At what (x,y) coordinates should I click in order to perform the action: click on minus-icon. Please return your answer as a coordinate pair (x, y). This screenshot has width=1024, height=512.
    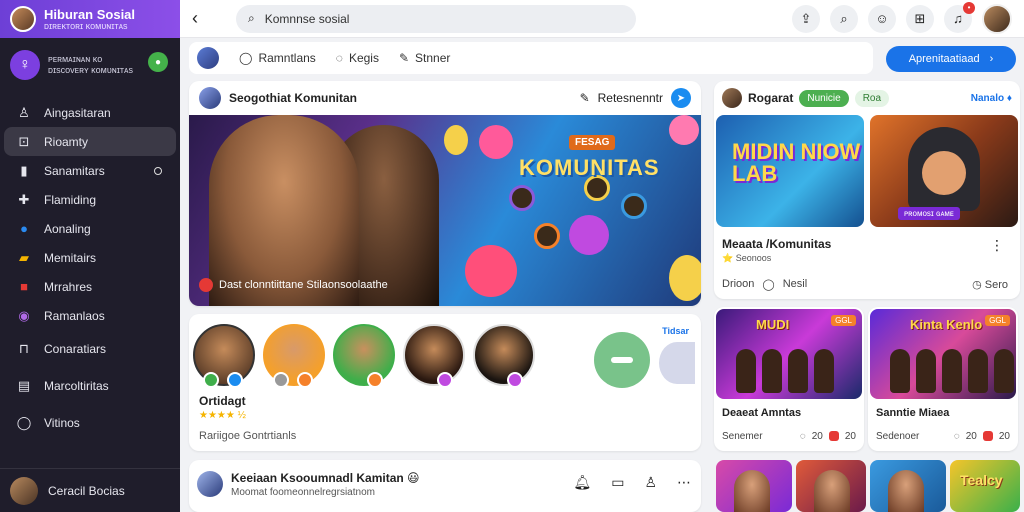
    Looking at the image, I should click on (622, 360).